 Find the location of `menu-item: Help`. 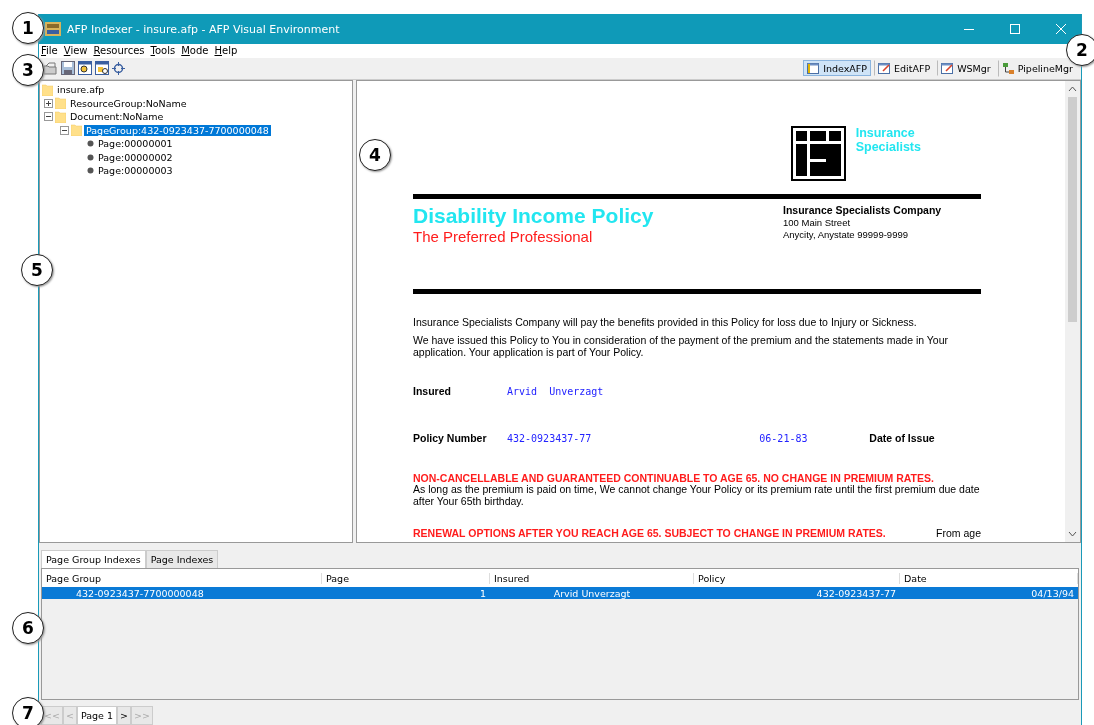

menu-item: Help is located at coordinates (226, 51).